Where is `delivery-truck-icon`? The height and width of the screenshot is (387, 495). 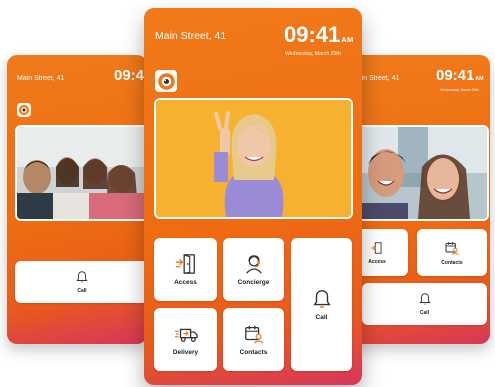
delivery-truck-icon is located at coordinates (186, 335).